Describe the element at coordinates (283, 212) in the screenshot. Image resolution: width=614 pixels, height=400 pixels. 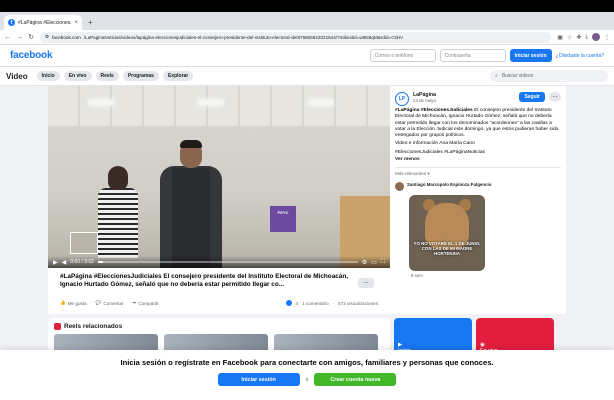
I see `stand-label: PEYC` at that location.